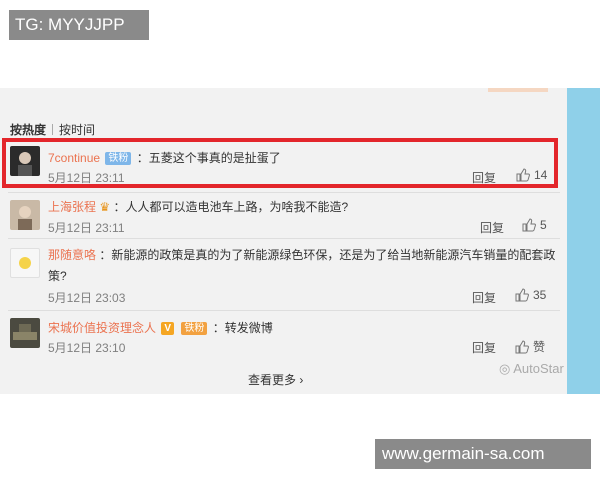 This screenshot has width=600, height=480. What do you see at coordinates (538, 368) in the screenshot?
I see `watermark-text: AutoStar` at bounding box center [538, 368].